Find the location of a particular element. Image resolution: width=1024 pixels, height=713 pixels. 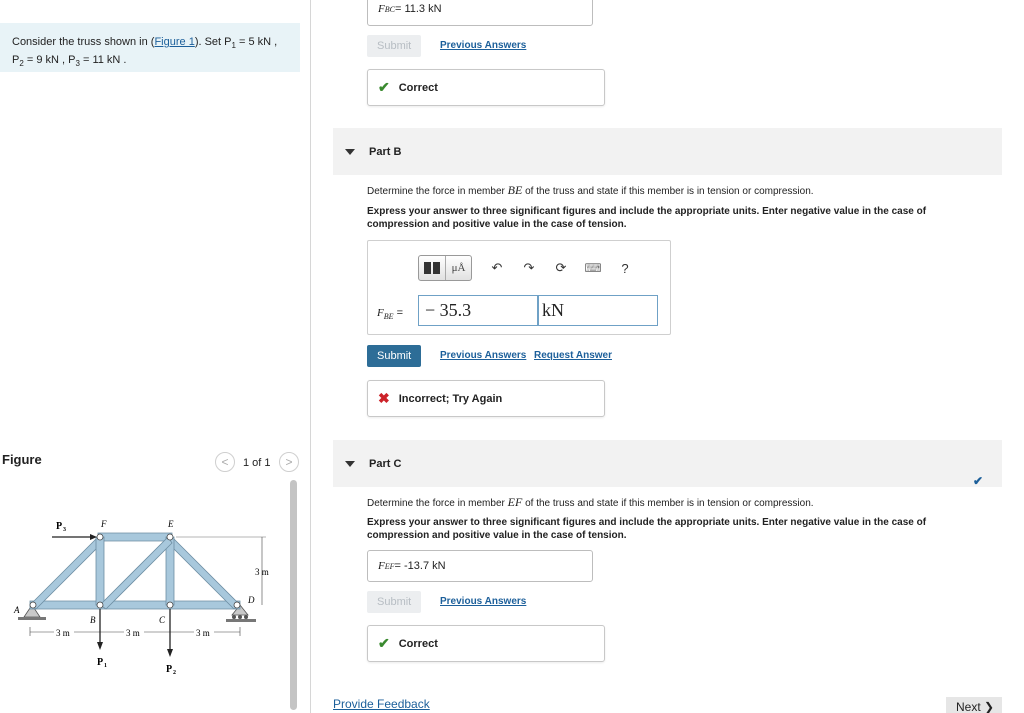

part-c-var-sub: EF is located at coordinates (389, 566).